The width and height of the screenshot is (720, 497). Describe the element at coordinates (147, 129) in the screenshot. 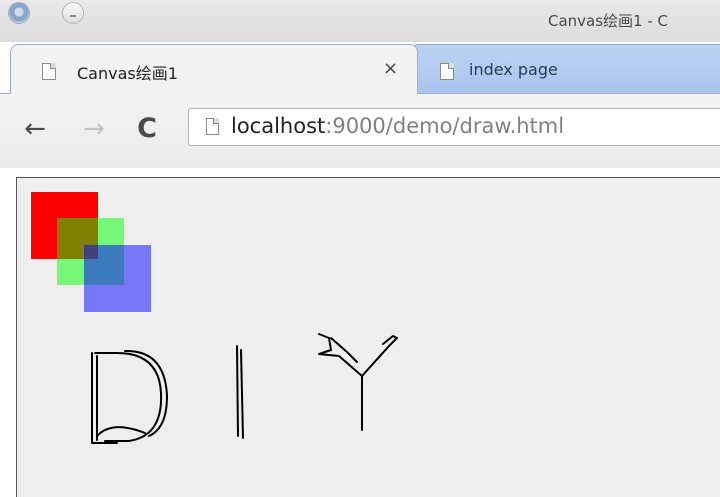

I see `reload-button: C` at that location.